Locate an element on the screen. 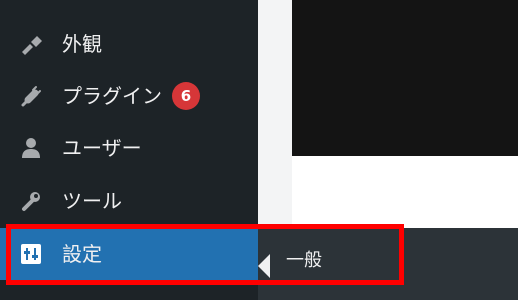 The image size is (518, 300). sidebar-item-label: ユーザー is located at coordinates (102, 148).